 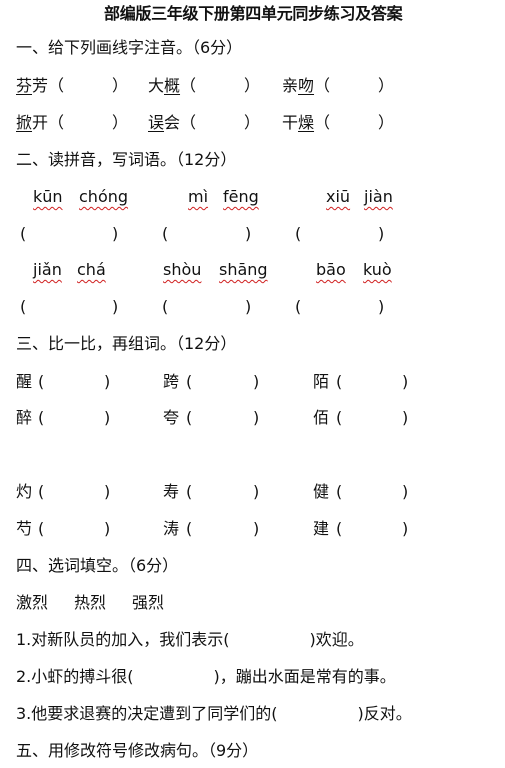 I want to click on compare-char: 醒, so click(x=24, y=381).